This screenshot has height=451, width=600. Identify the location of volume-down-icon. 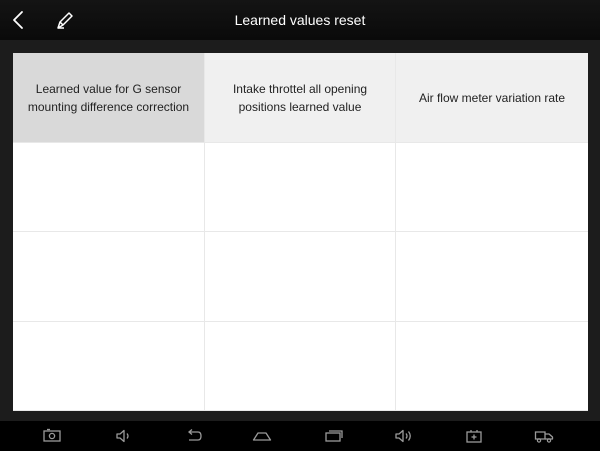
(122, 436).